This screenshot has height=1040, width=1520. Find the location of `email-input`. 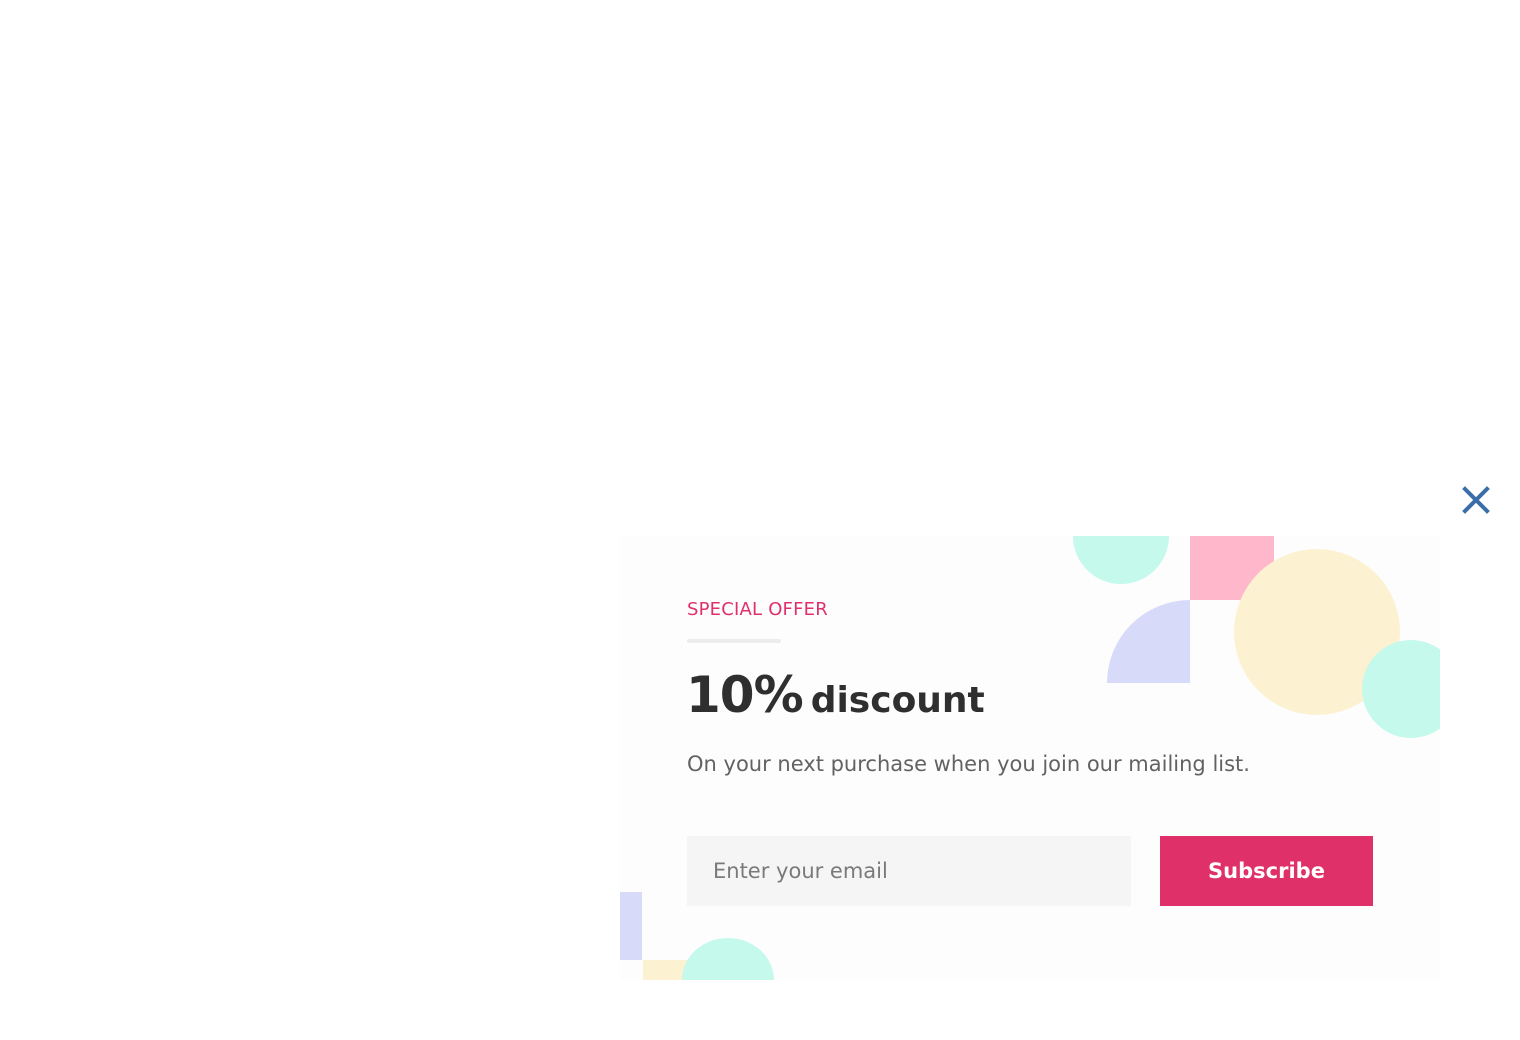

email-input is located at coordinates (909, 871).